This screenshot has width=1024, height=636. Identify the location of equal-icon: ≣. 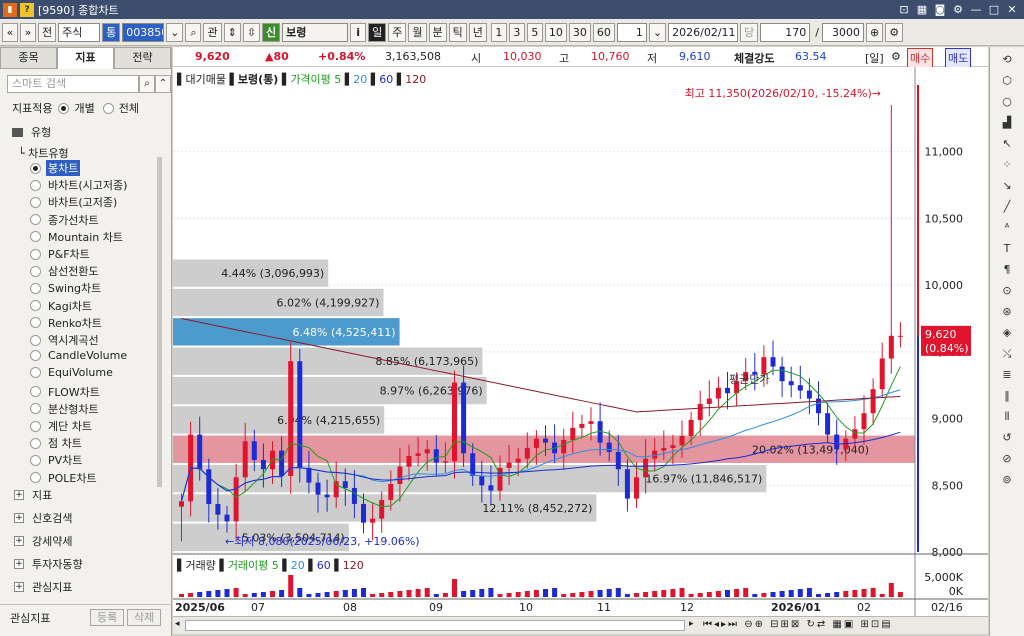
(1007, 375).